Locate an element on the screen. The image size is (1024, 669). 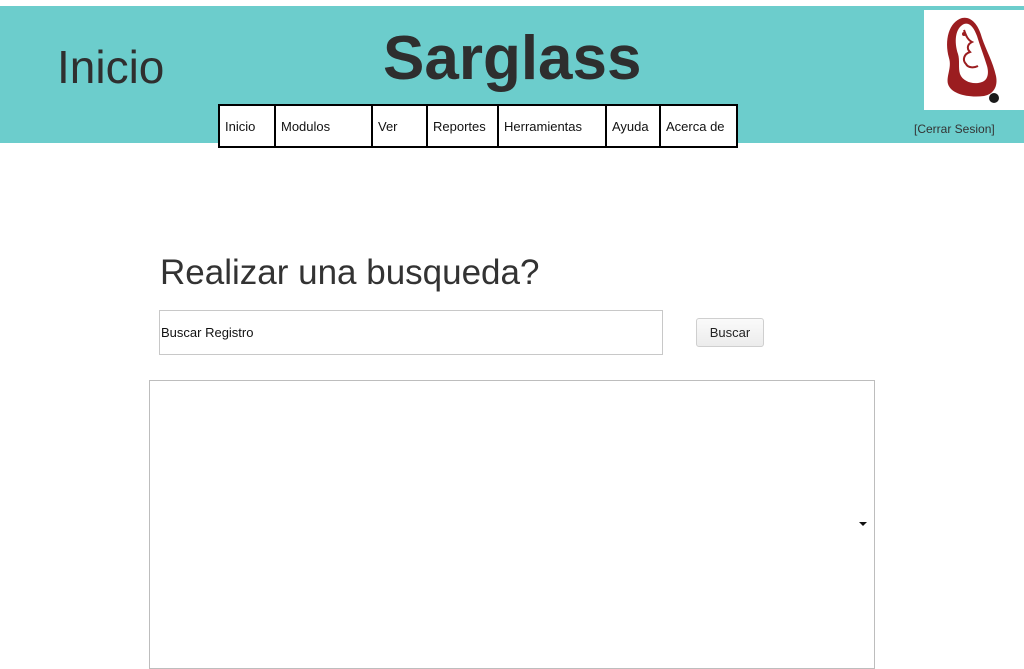
menu-item-modulos: Modulos is located at coordinates (324, 126).